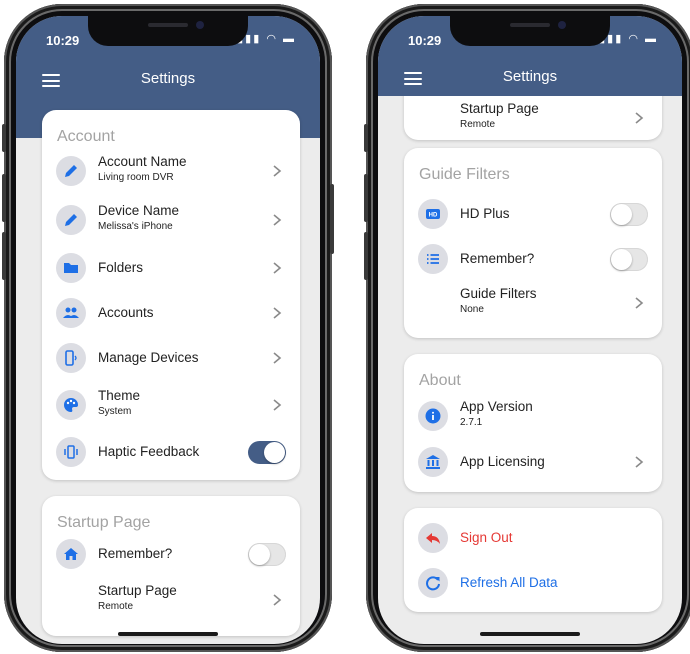 This screenshot has width=690, height=654. What do you see at coordinates (142, 161) in the screenshot?
I see `row-label: Account Name` at bounding box center [142, 161].